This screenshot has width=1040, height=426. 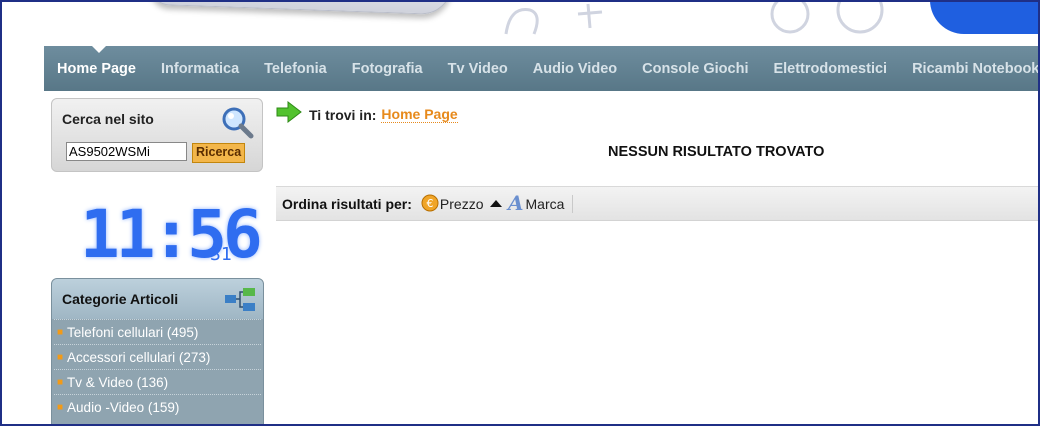 I want to click on search-input, so click(x=126, y=151).